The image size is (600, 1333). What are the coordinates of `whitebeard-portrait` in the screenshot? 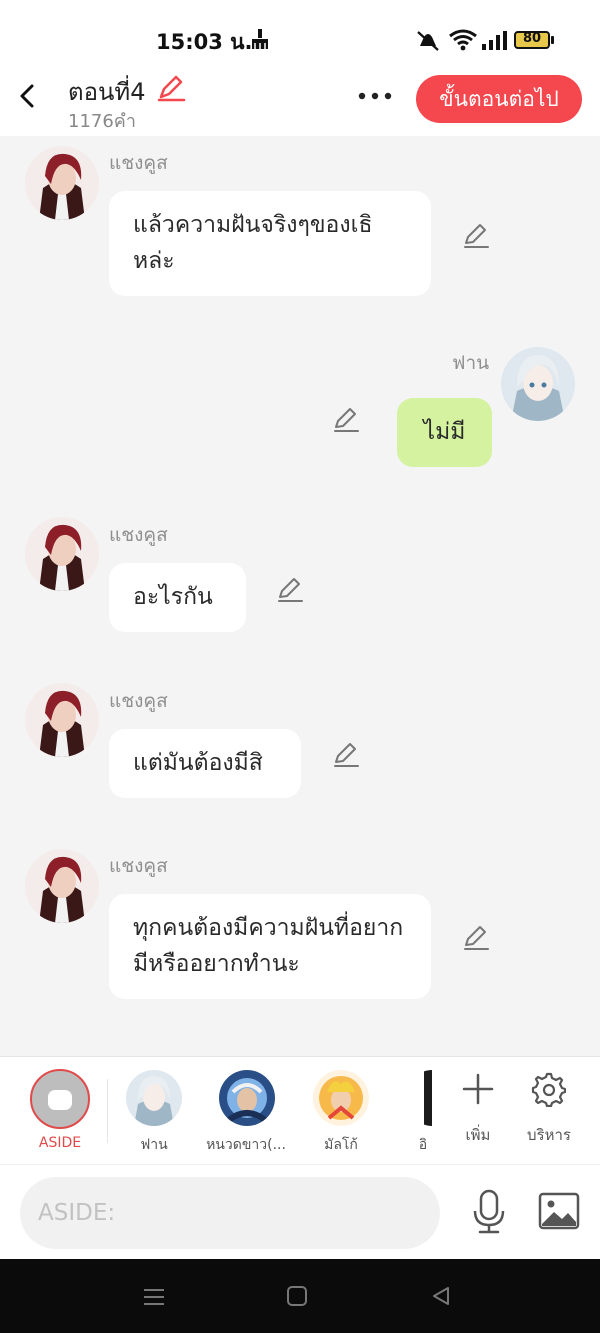 It's located at (247, 1098).